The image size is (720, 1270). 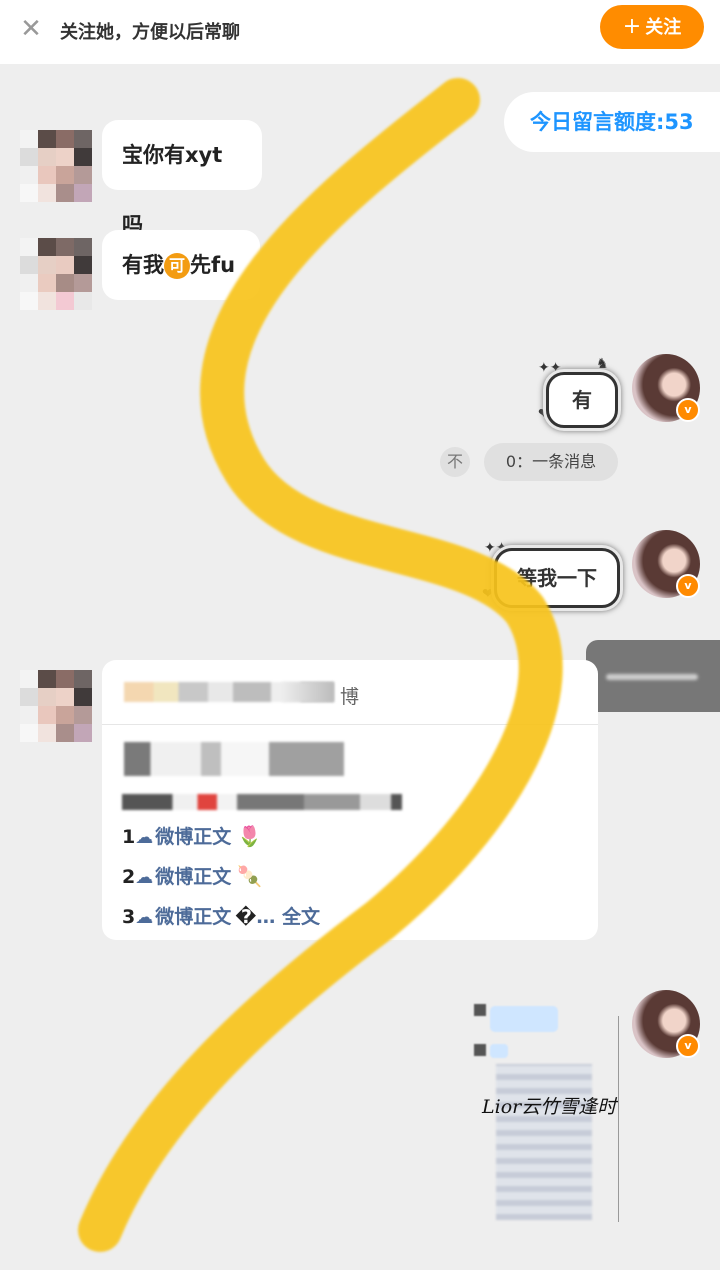 I want to click on signature-watermark: Lior云竹雪逢时, so click(x=549, y=1107).